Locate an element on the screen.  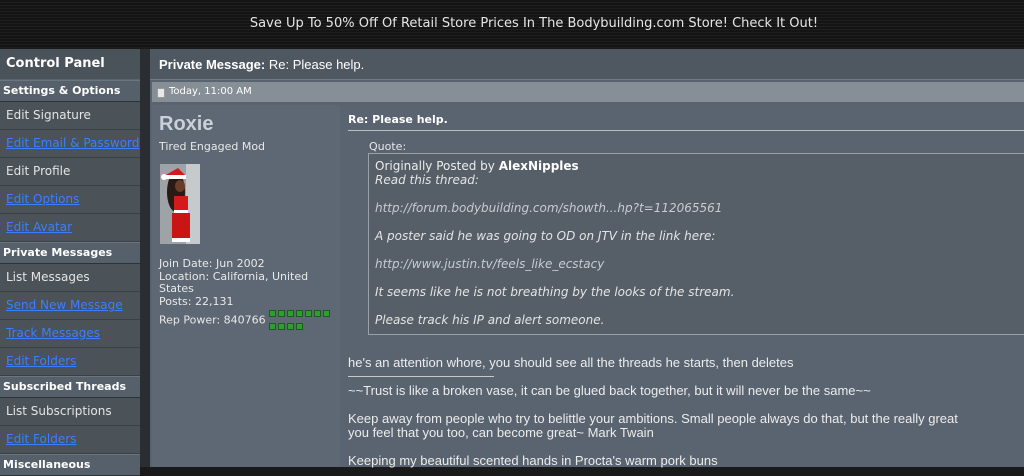
username-link: Roxie is located at coordinates (186, 124).